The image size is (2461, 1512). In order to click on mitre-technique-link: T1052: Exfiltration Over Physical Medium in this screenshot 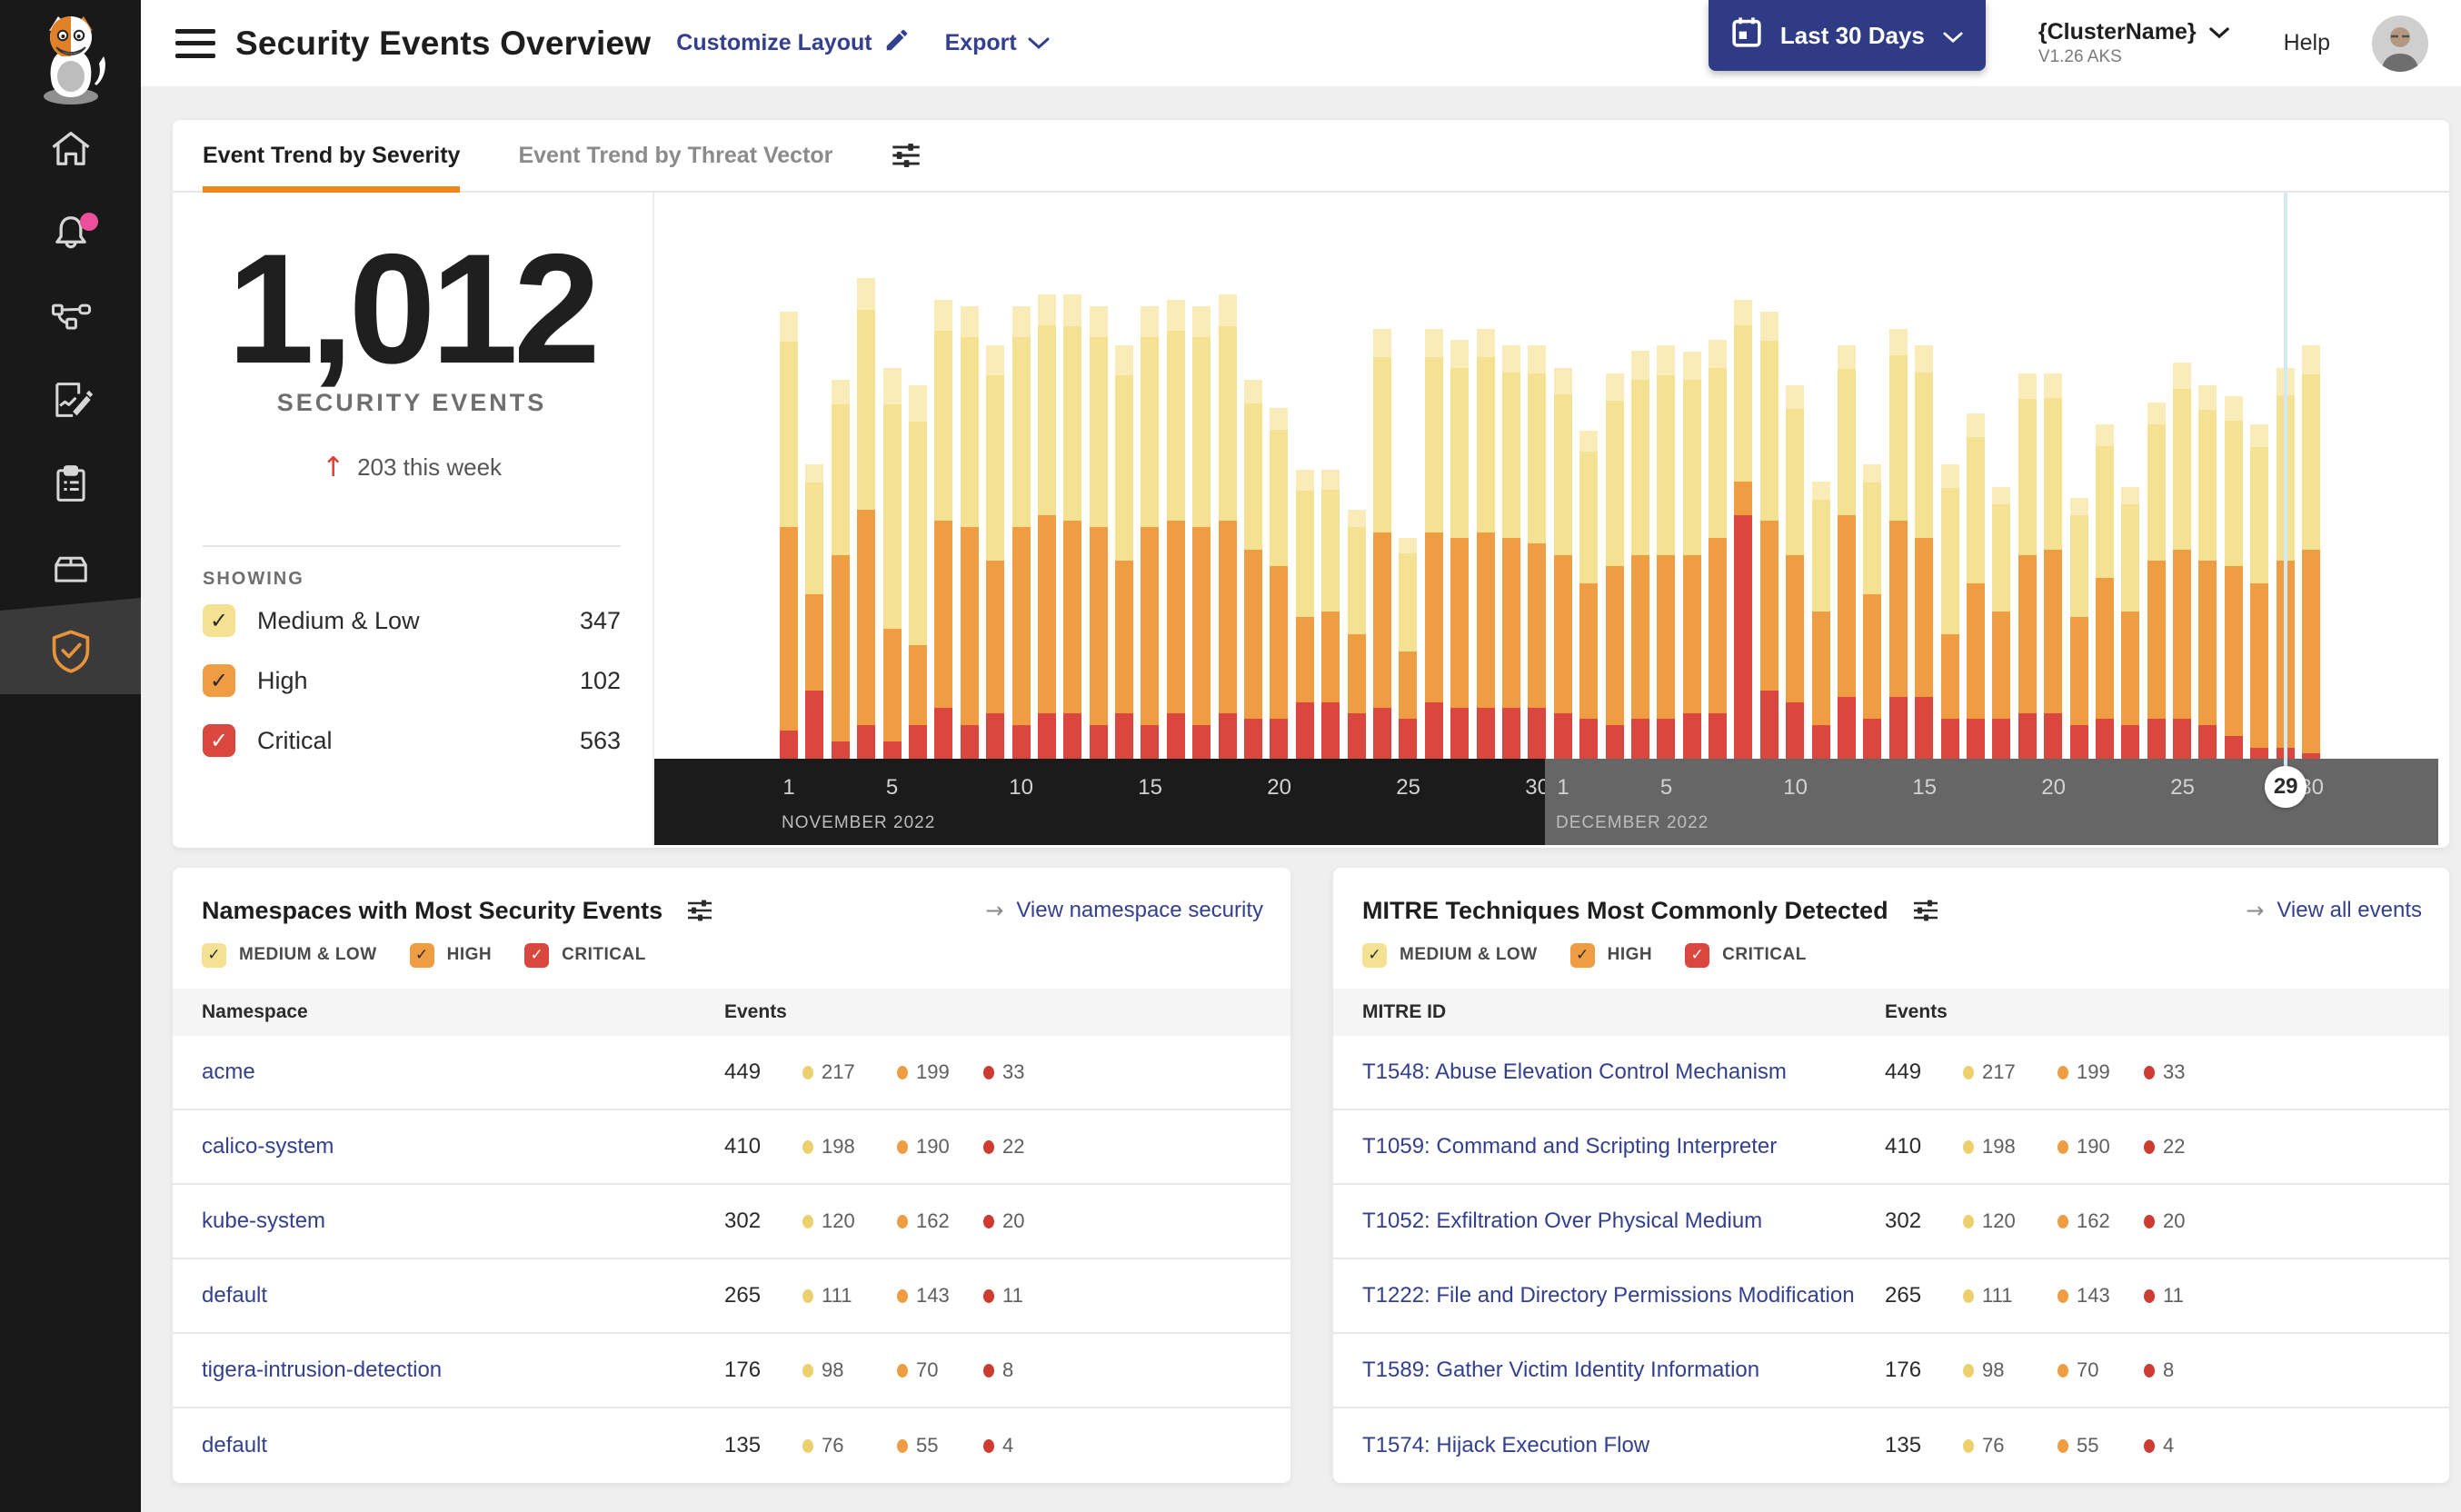, I will do `click(1562, 1221)`.